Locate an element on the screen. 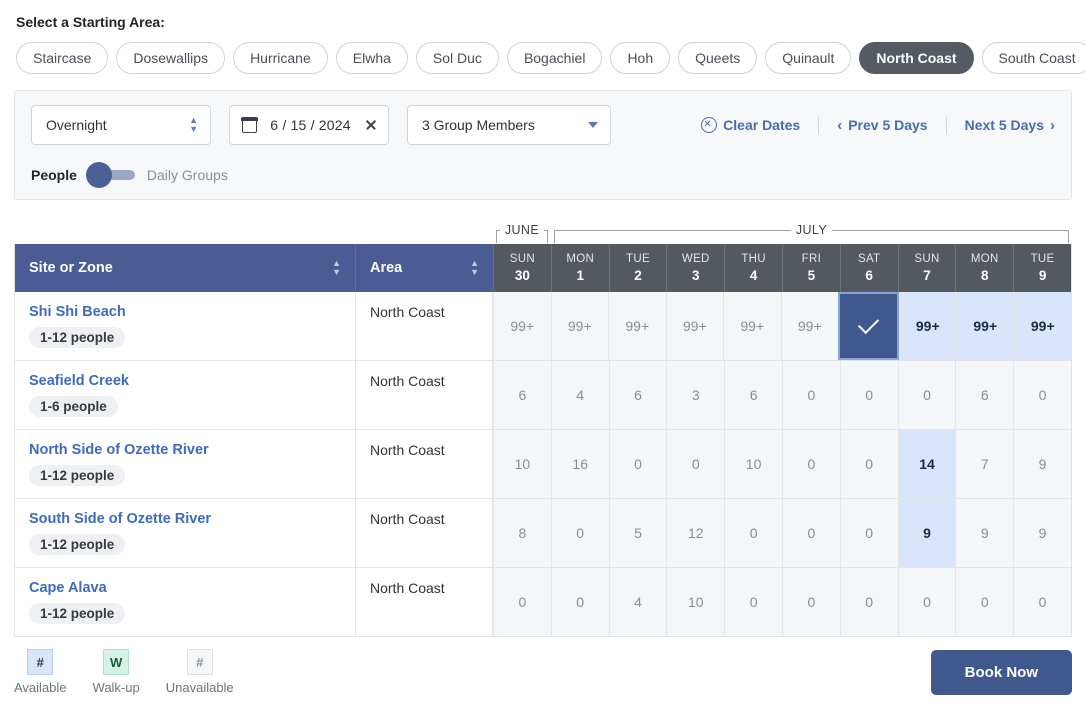  site-name-link: Seafield Creek is located at coordinates (185, 381).